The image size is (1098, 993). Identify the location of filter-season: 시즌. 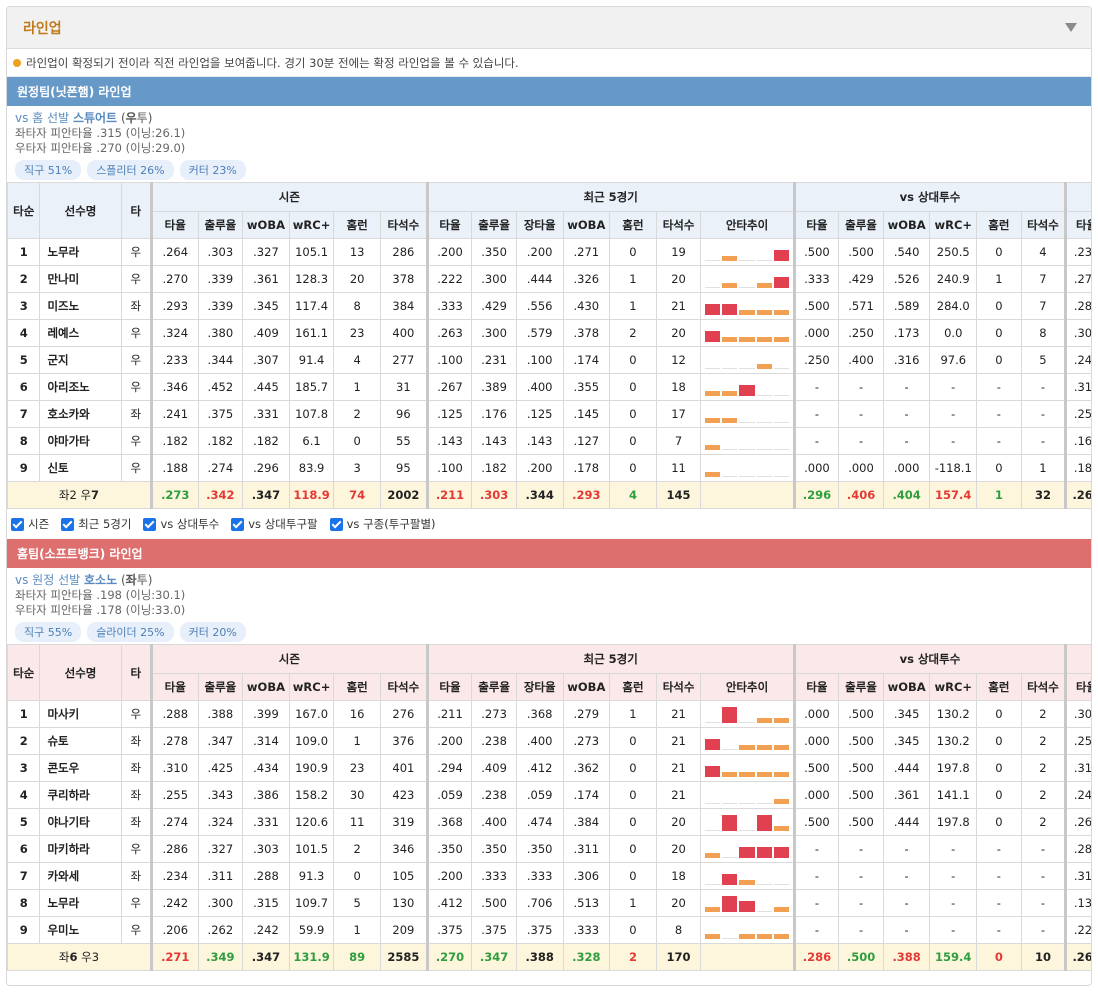
(30, 524).